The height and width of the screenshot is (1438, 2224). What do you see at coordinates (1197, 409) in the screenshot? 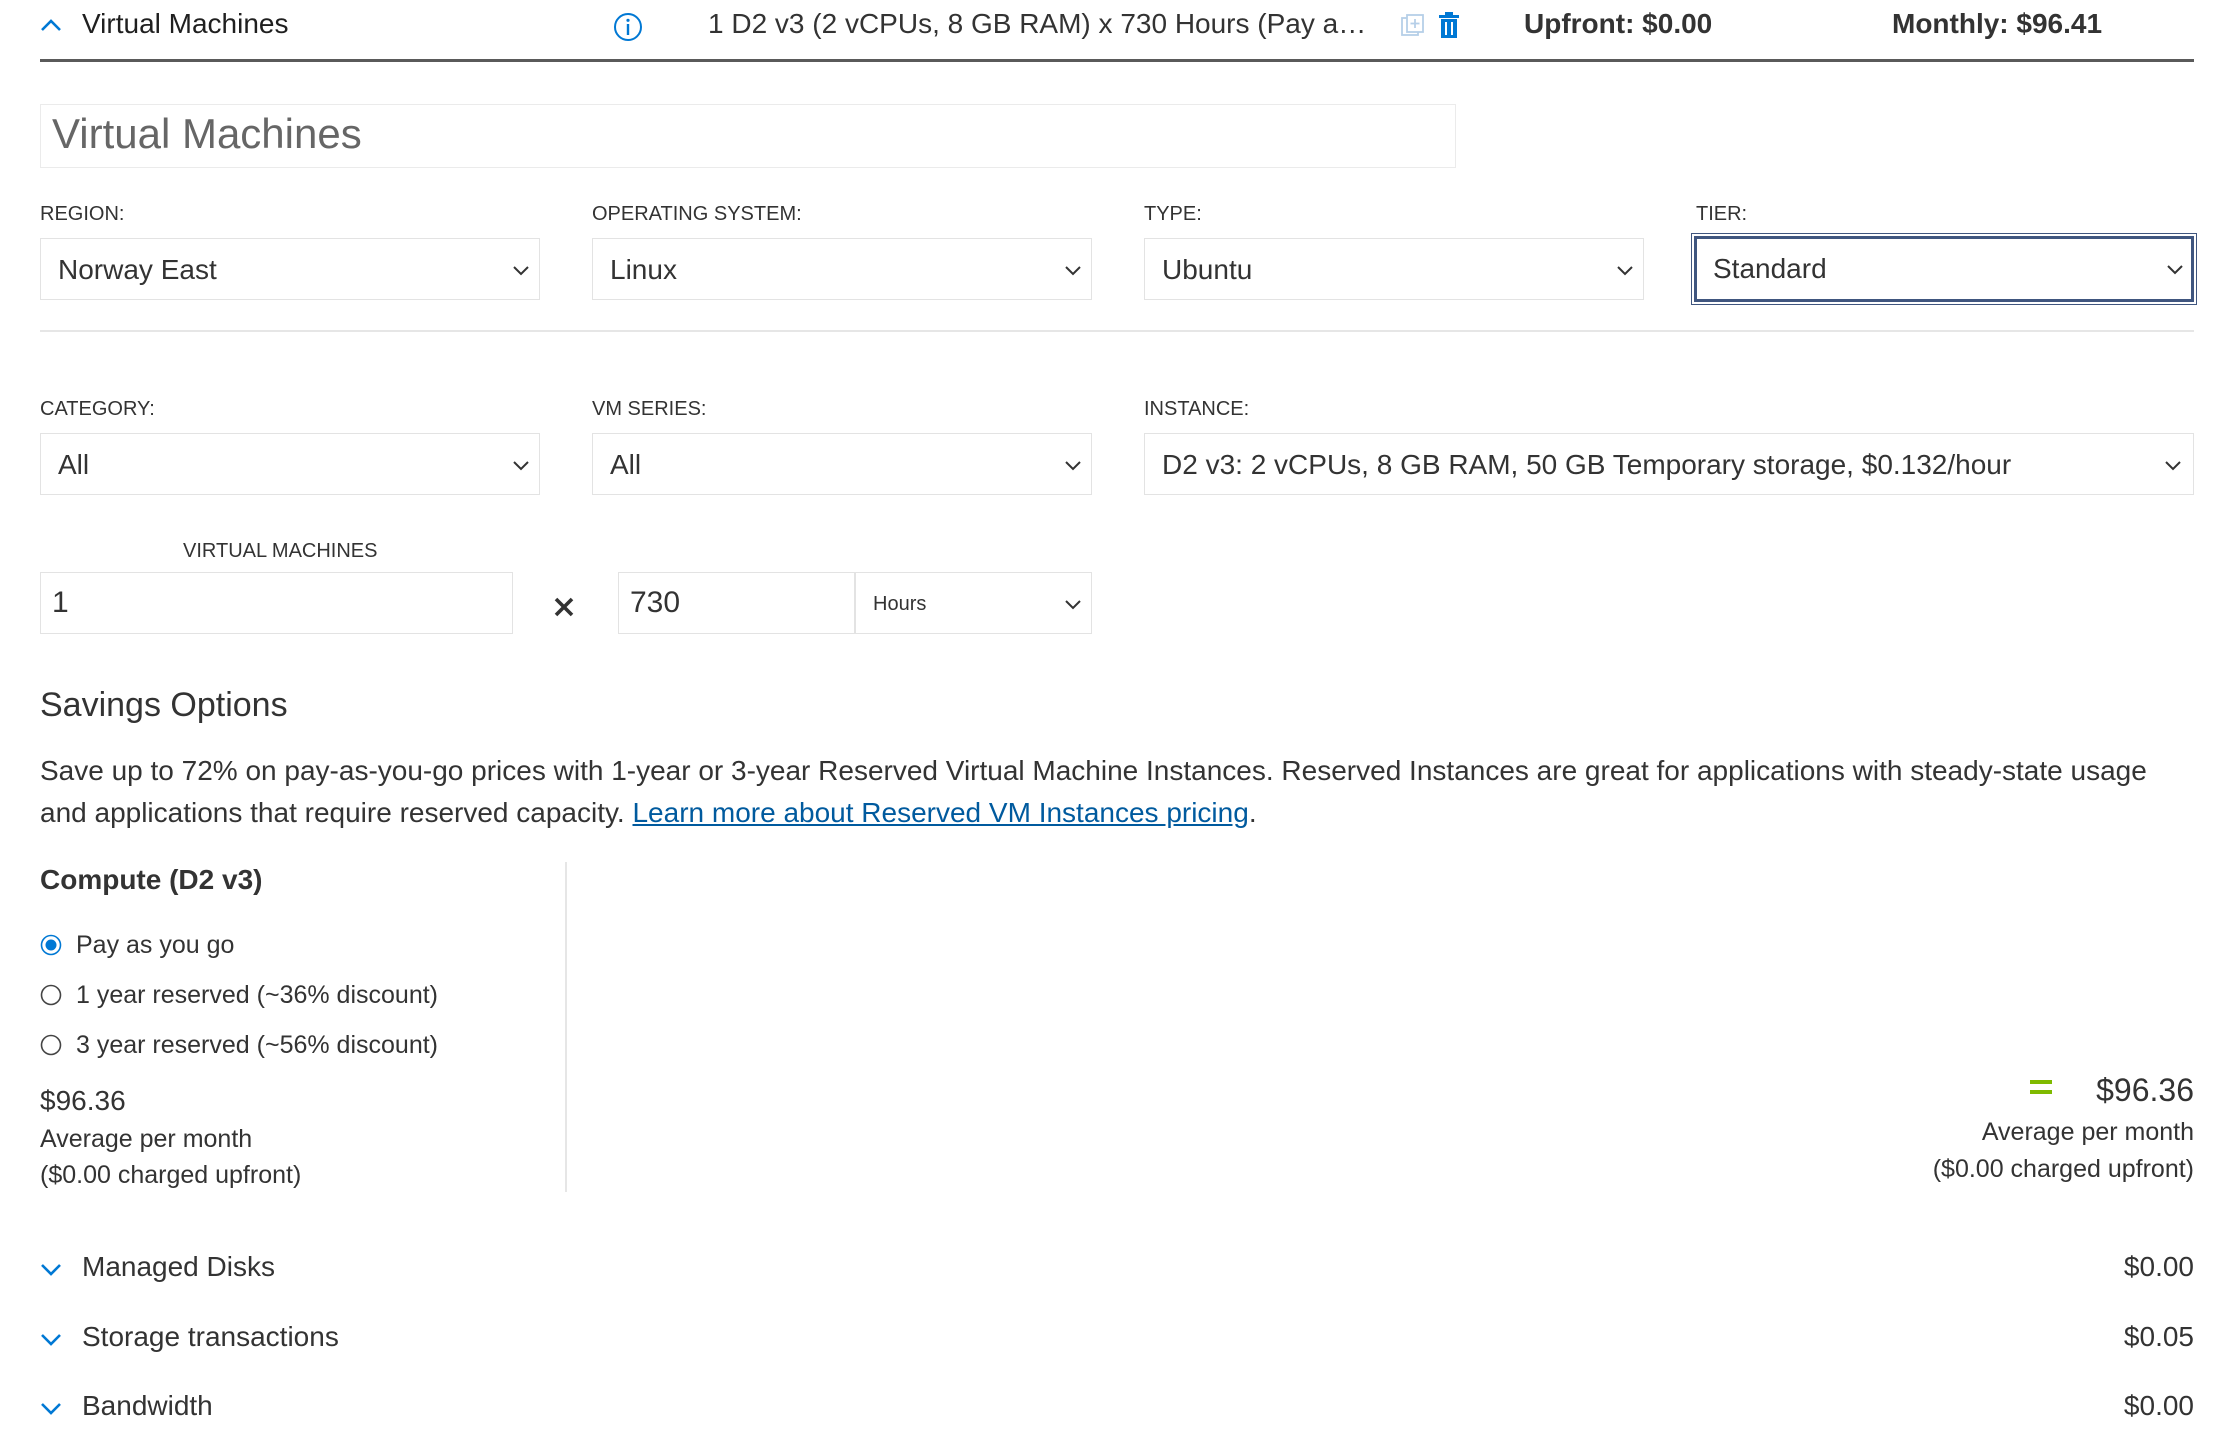
I see `instance-label: INSTANCE:` at bounding box center [1197, 409].